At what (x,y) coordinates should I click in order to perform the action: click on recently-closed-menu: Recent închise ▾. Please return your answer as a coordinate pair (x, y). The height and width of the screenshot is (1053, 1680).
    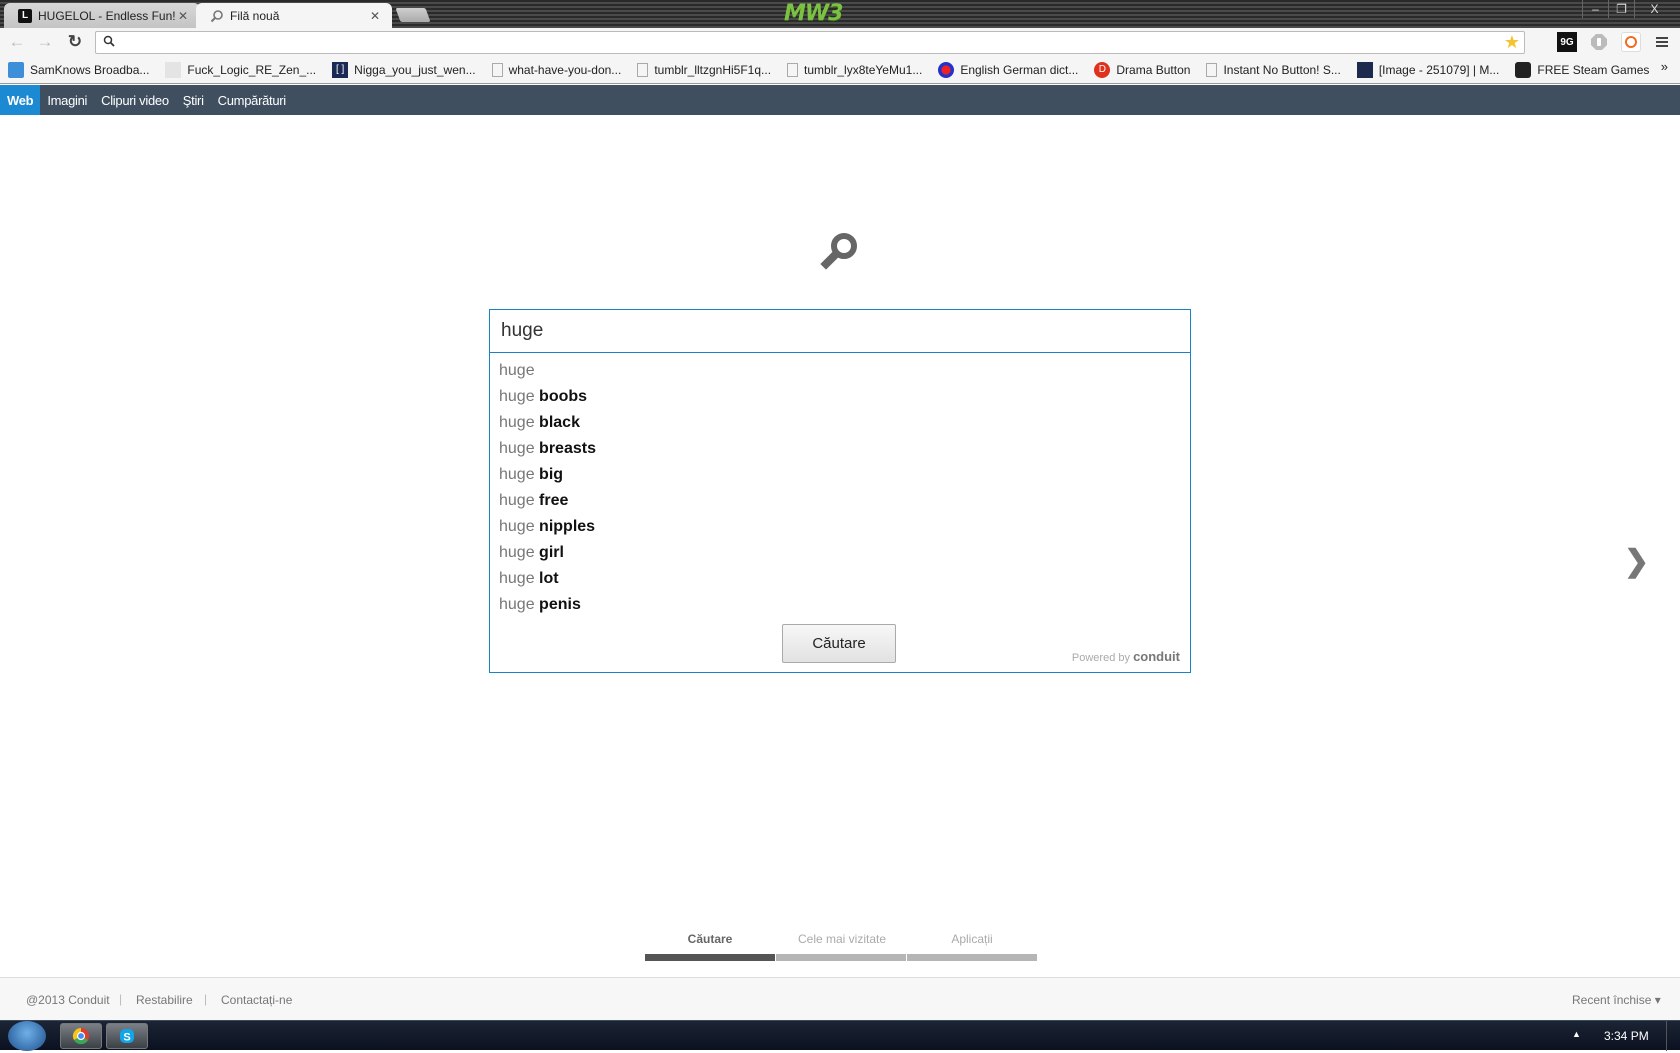
    Looking at the image, I should click on (1616, 1000).